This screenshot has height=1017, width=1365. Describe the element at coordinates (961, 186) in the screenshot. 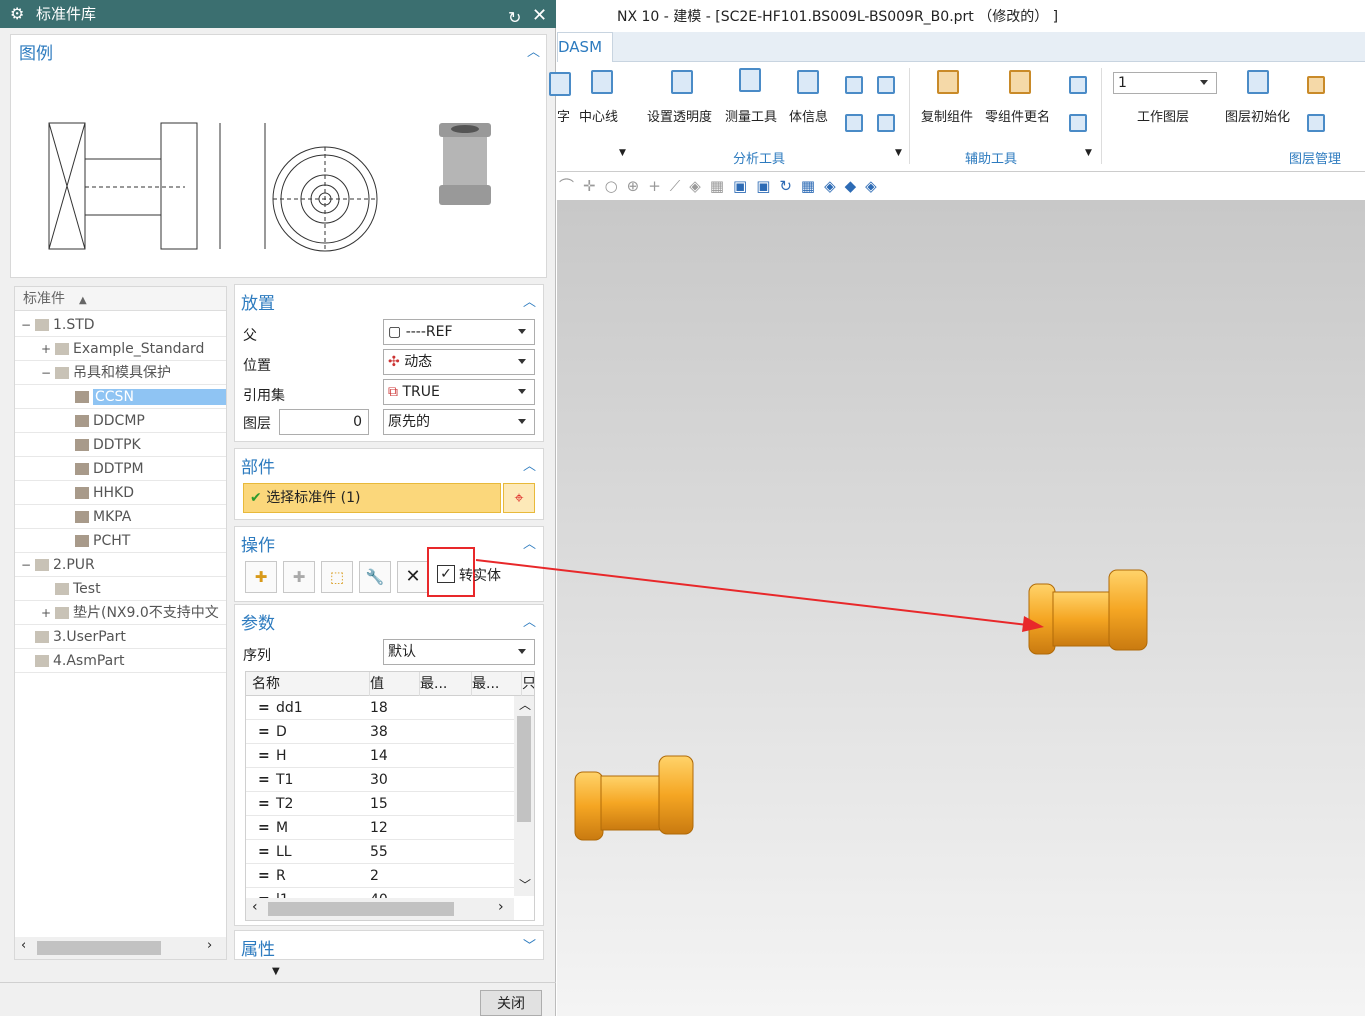

I see `snap-toolbar: ⌒✛○⊕+⟋◈▦▣▣↻▦◈◆◈` at that location.